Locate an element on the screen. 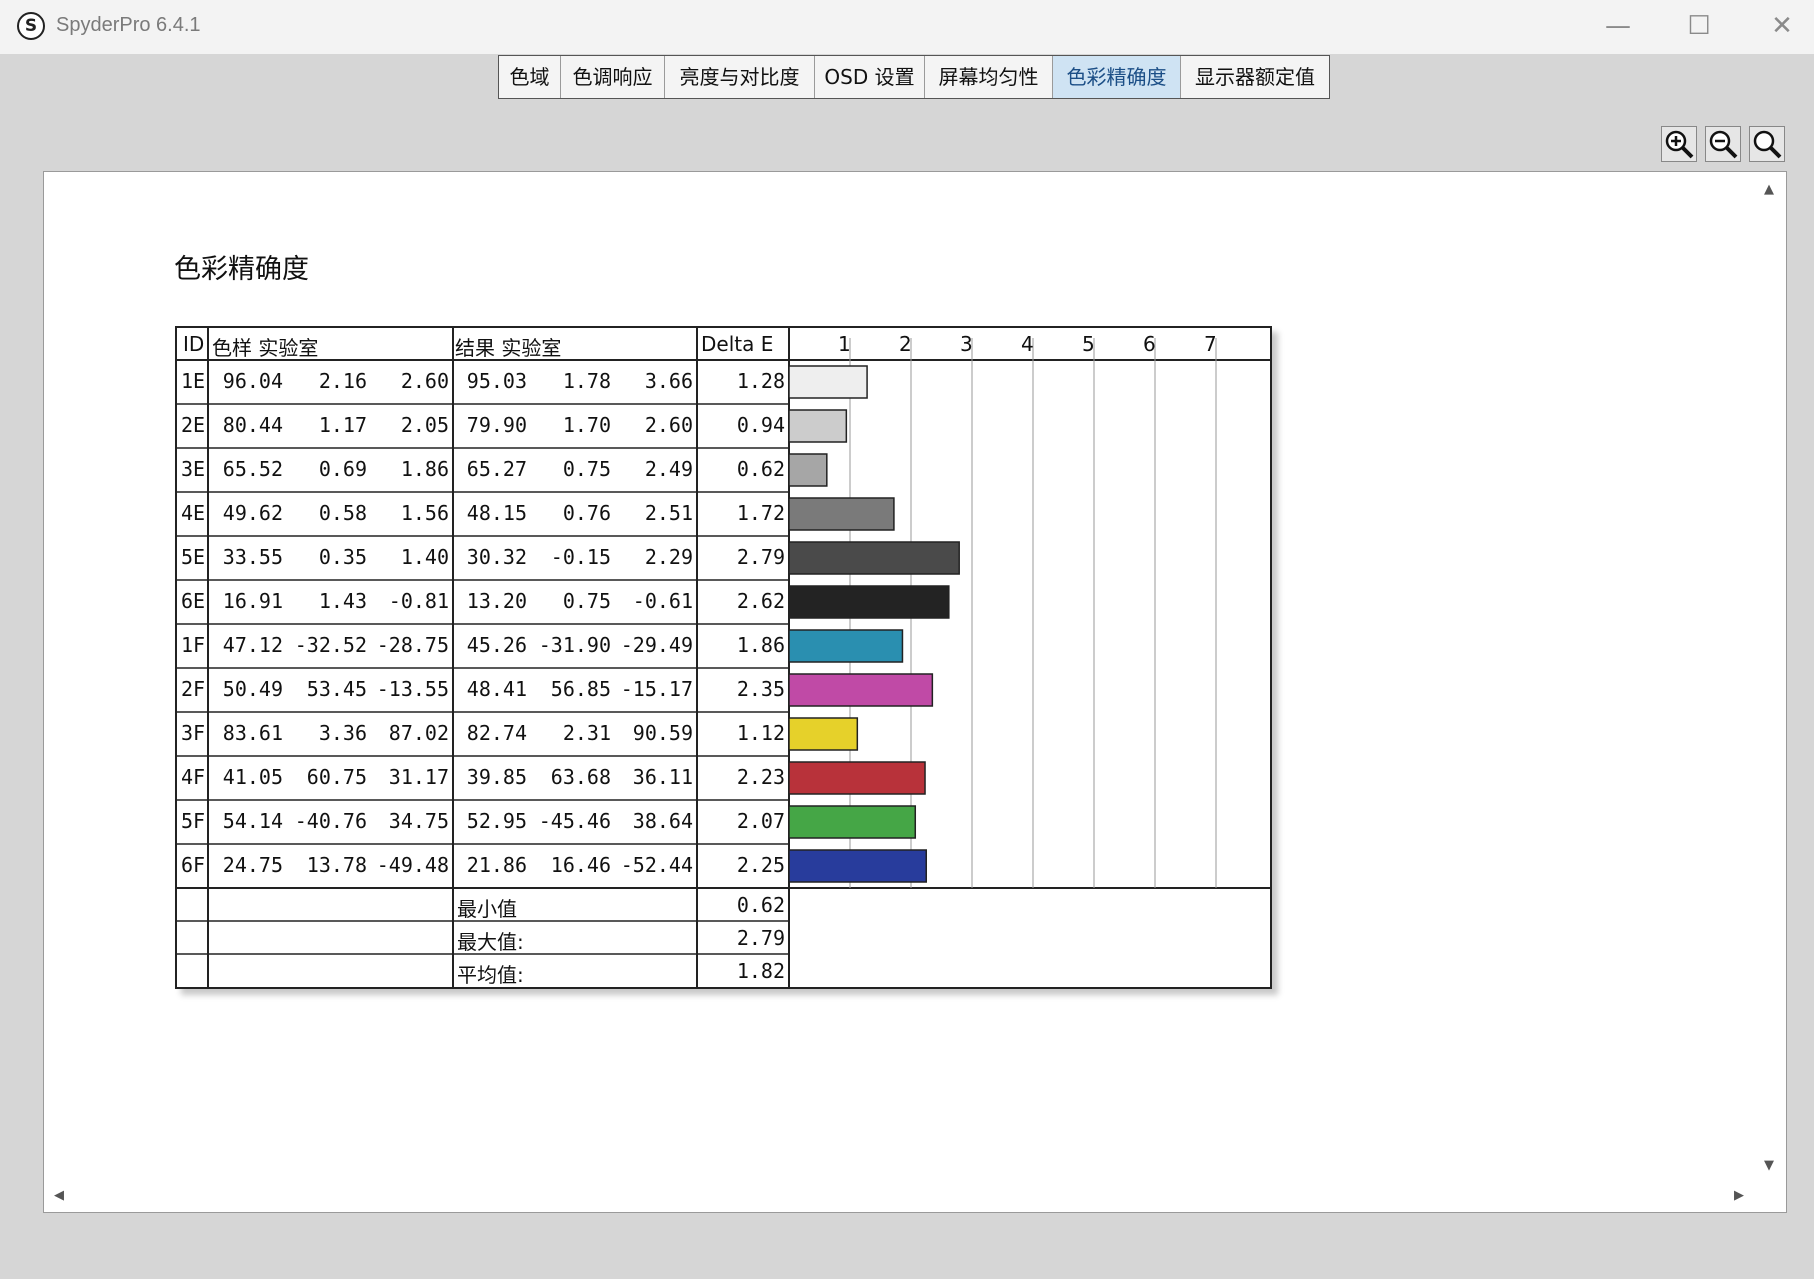  row-id: 3F is located at coordinates (193, 733).